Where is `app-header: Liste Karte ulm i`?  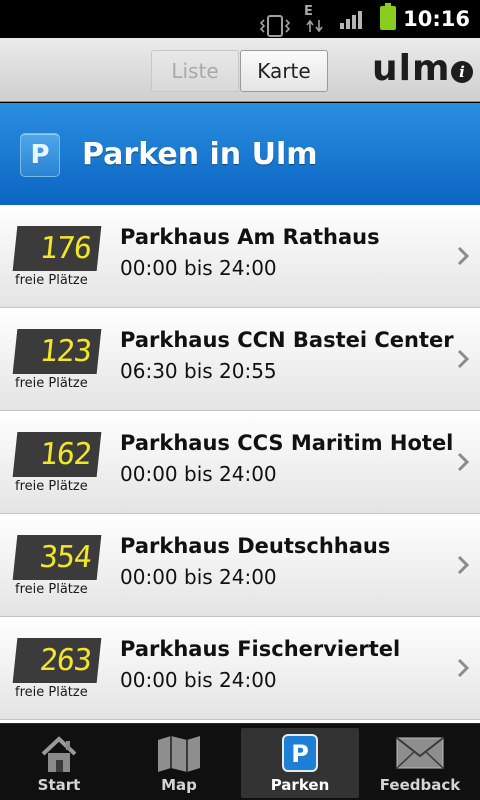
app-header: Liste Karte ulm i is located at coordinates (240, 70).